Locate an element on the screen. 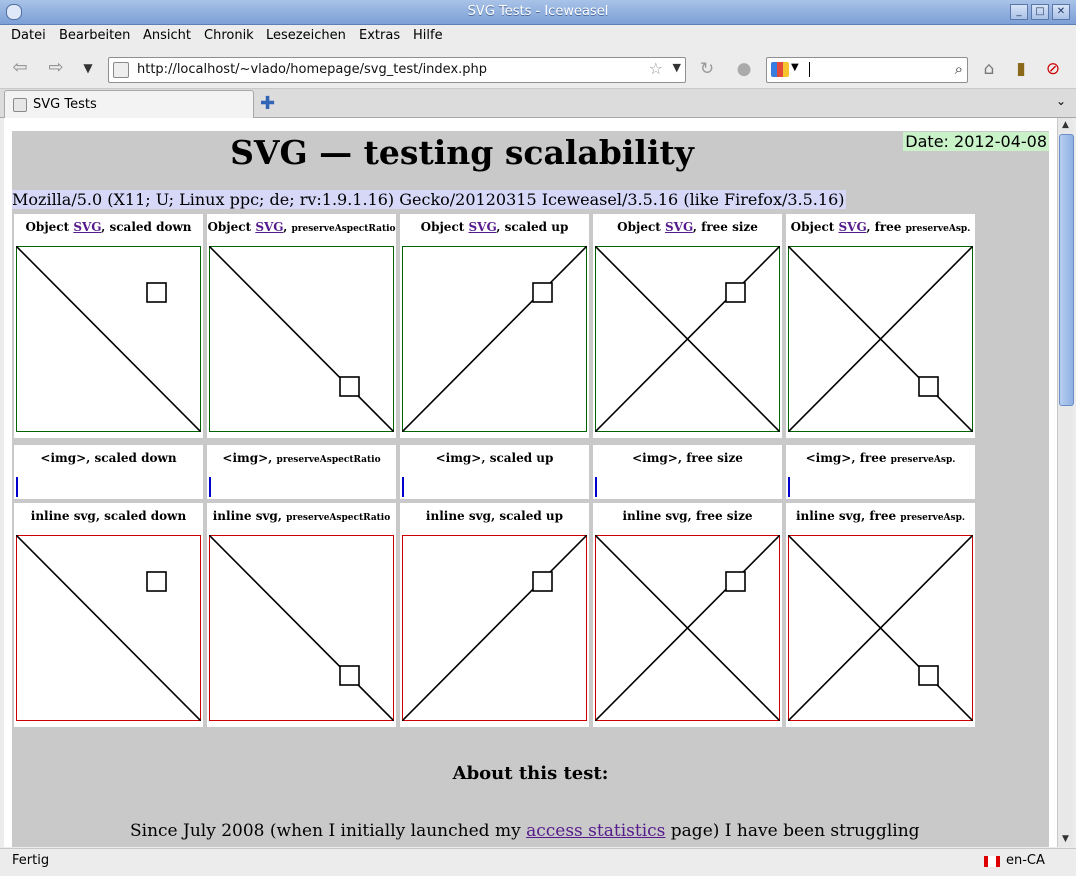 The image size is (1076, 876). menu-hilfe: Hilfe is located at coordinates (428, 35).